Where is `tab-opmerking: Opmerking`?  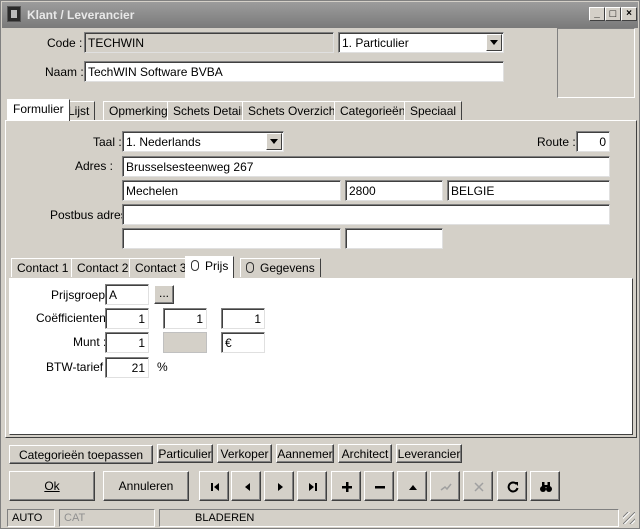
tab-opmerking: Opmerking is located at coordinates (138, 110).